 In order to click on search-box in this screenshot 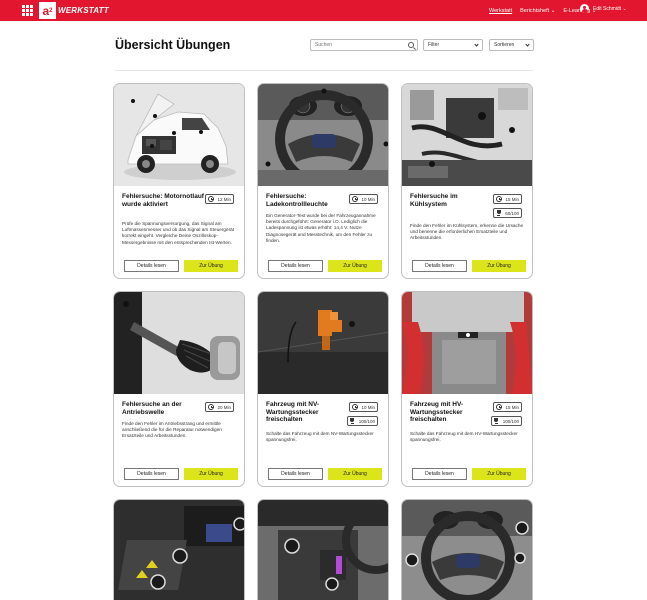, I will do `click(364, 45)`.